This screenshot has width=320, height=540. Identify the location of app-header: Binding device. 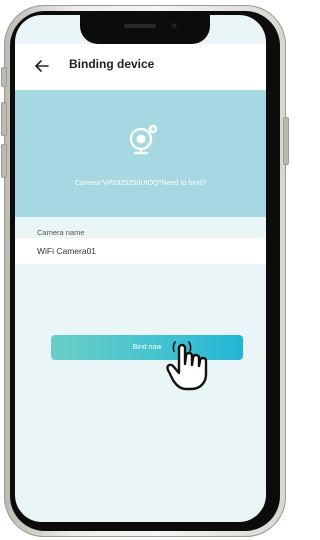
(140, 67).